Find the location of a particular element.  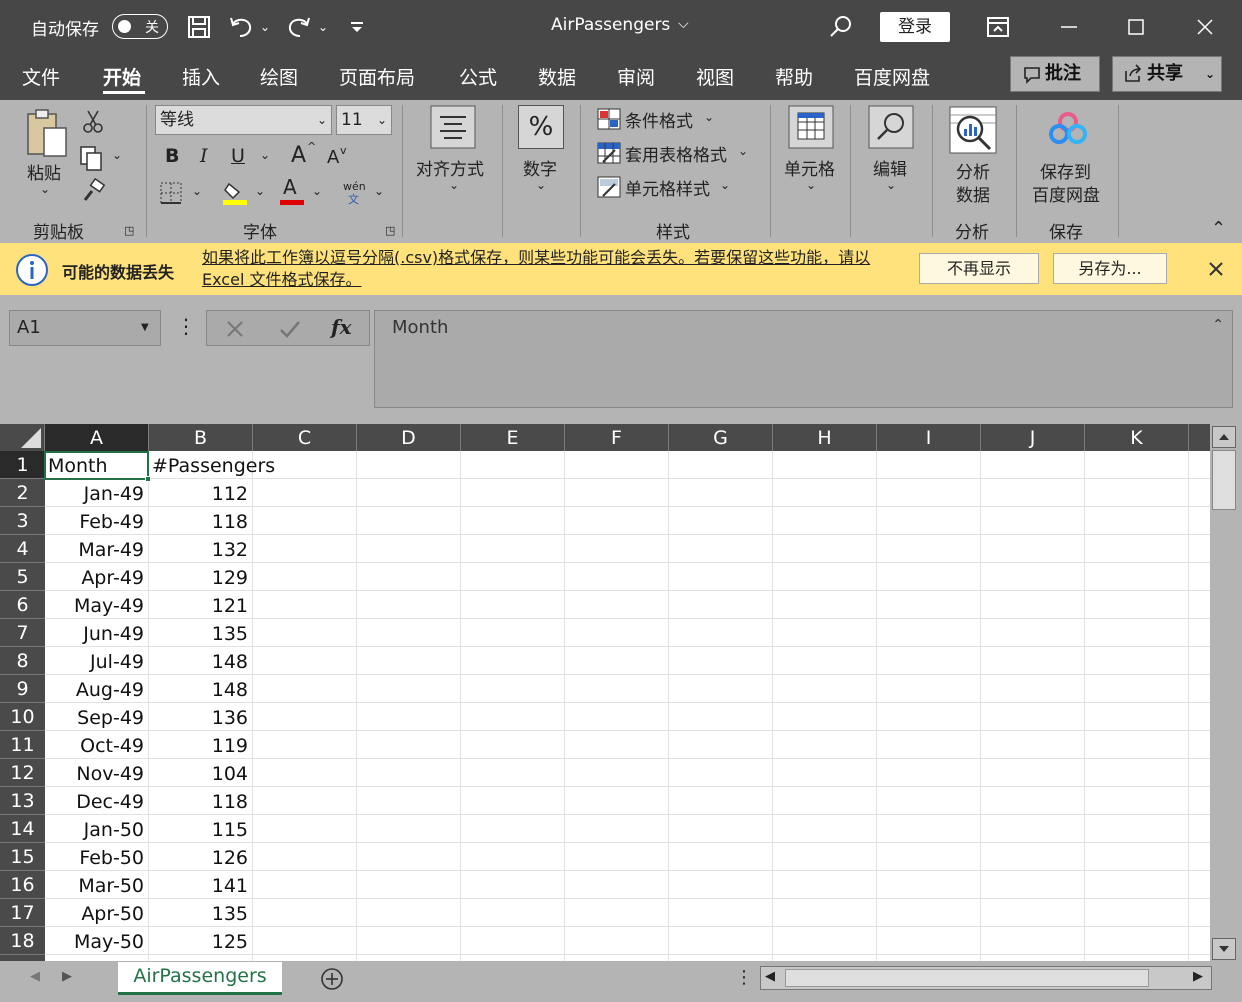

column-header-e: E is located at coordinates (513, 437).